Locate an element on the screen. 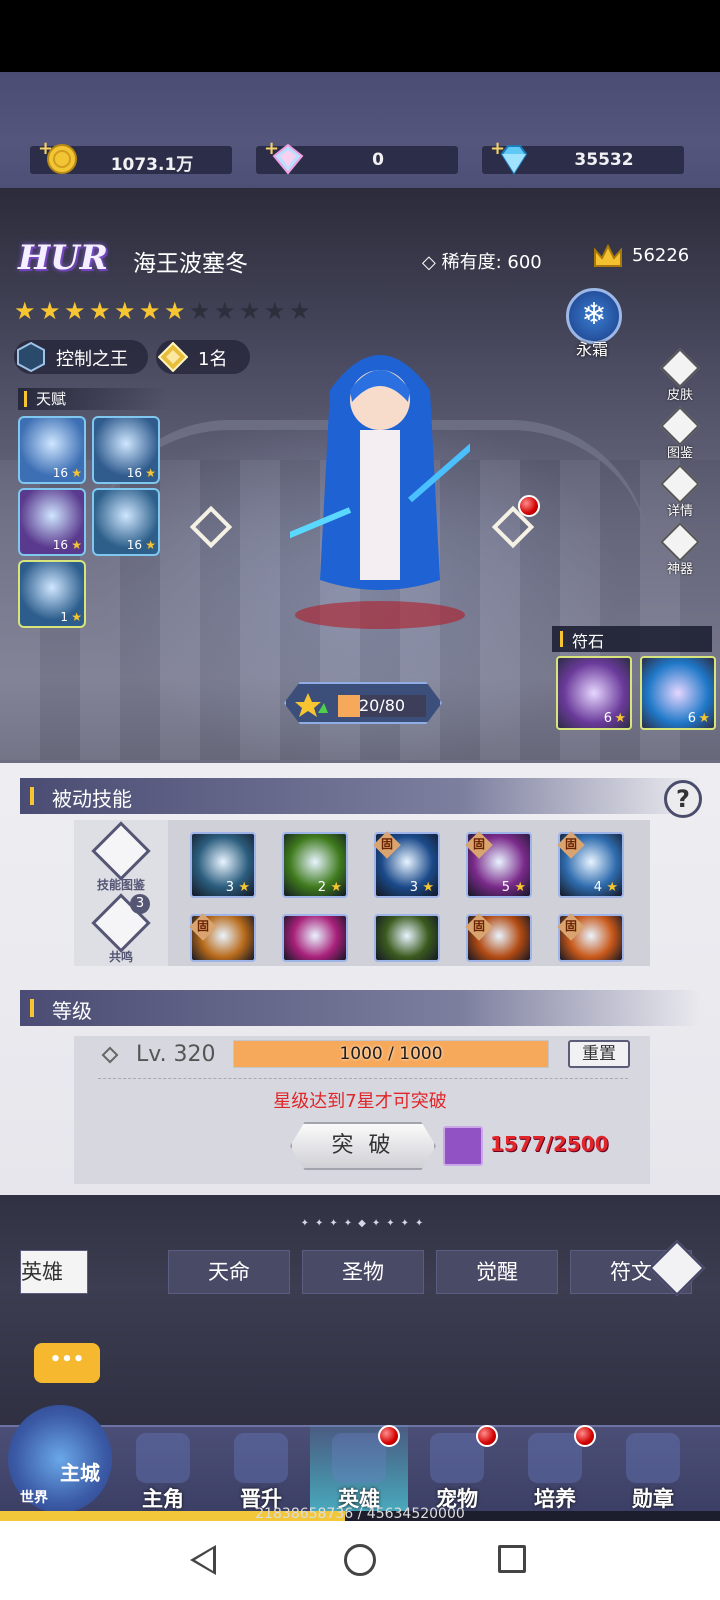  help-button: ? is located at coordinates (683, 799).